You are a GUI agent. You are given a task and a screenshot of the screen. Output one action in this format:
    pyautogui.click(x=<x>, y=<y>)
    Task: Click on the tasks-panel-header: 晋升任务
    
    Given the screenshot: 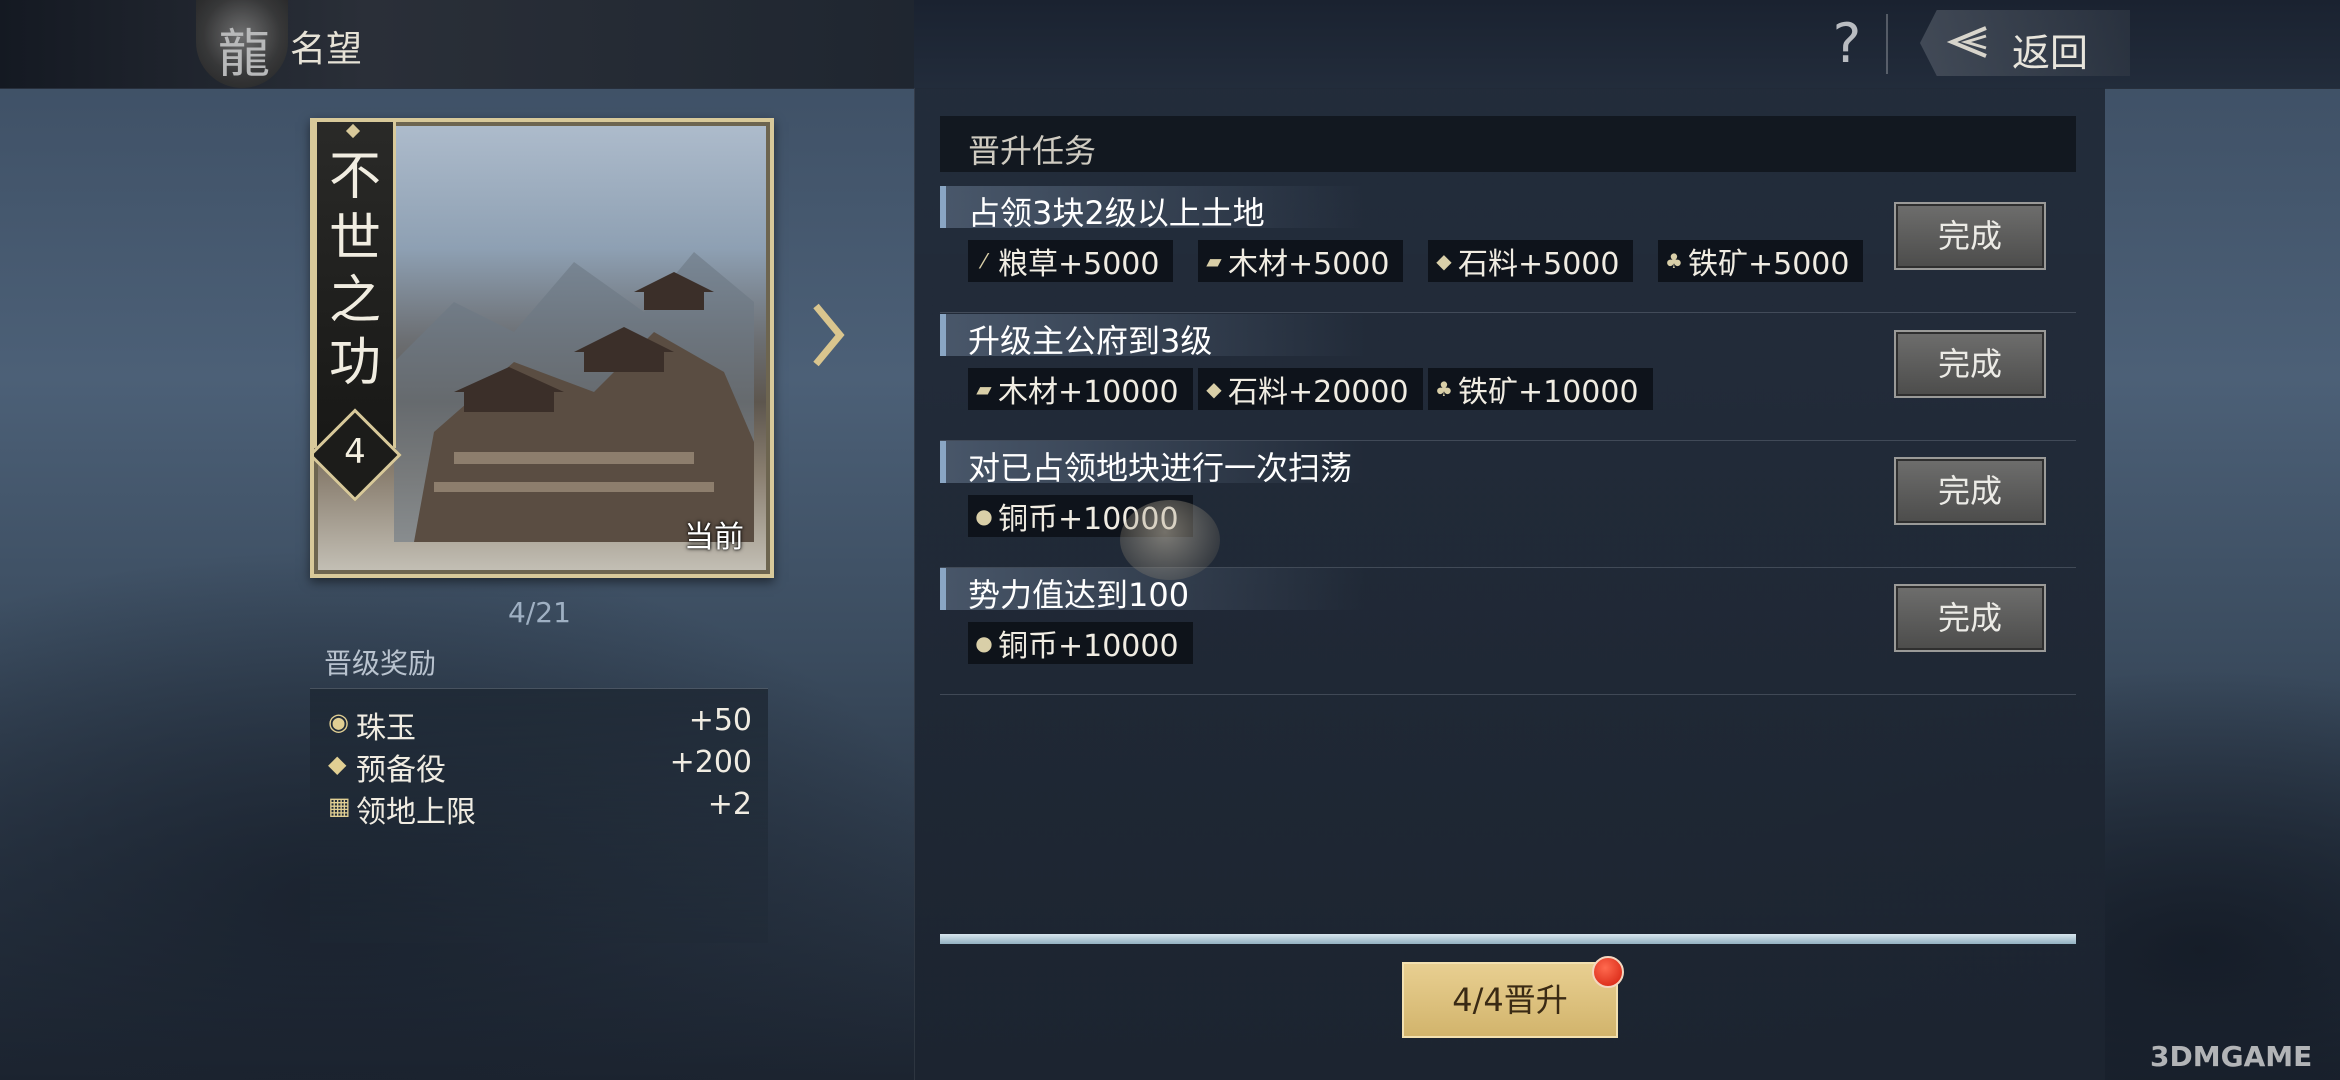 What is the action you would take?
    pyautogui.click(x=1508, y=144)
    